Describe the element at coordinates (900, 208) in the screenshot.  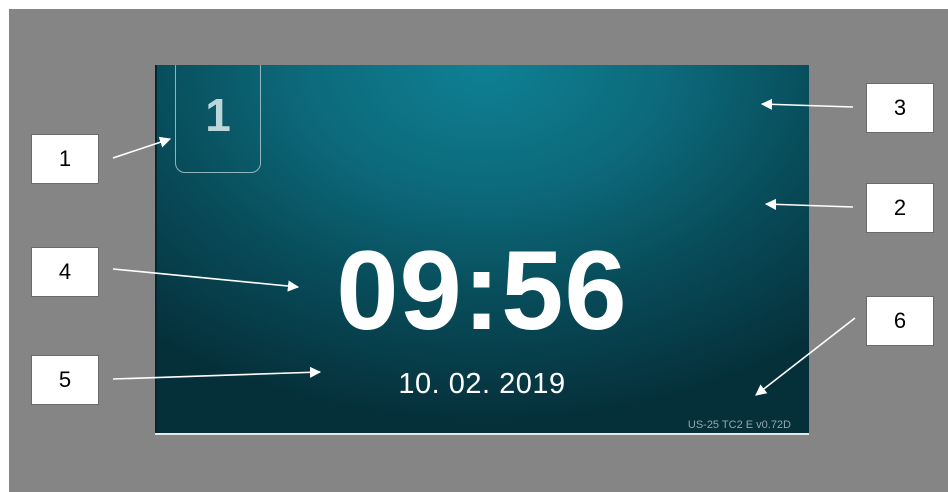
I see `callout-2: 2` at that location.